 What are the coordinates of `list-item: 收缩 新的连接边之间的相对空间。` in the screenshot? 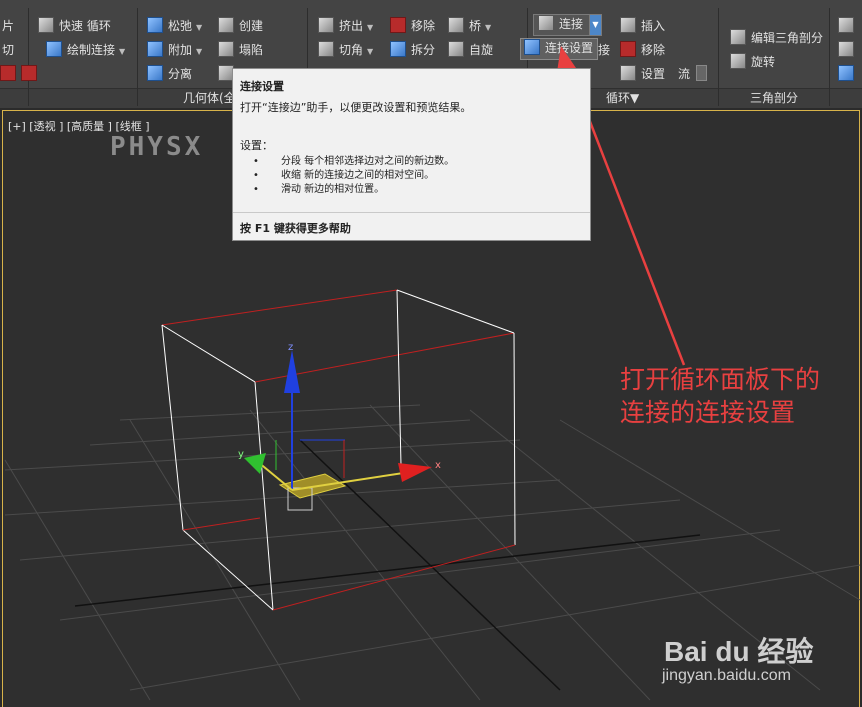 It's located at (353, 176).